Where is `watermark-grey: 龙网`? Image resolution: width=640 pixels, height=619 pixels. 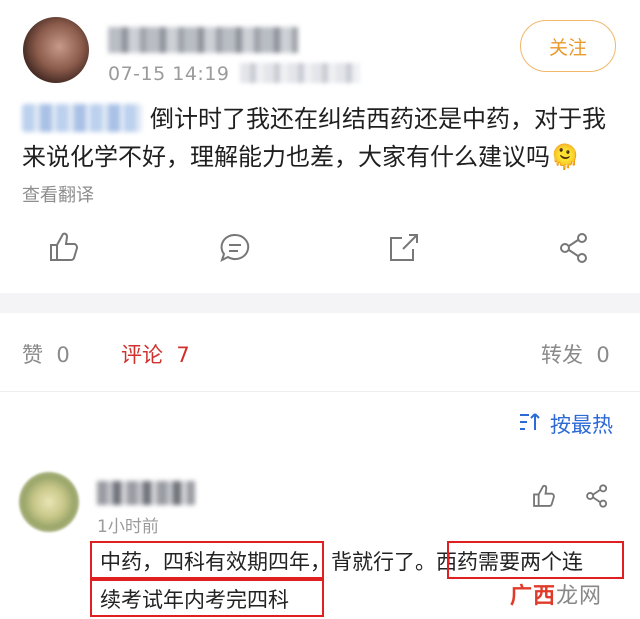
watermark-grey: 龙网 is located at coordinates (579, 596).